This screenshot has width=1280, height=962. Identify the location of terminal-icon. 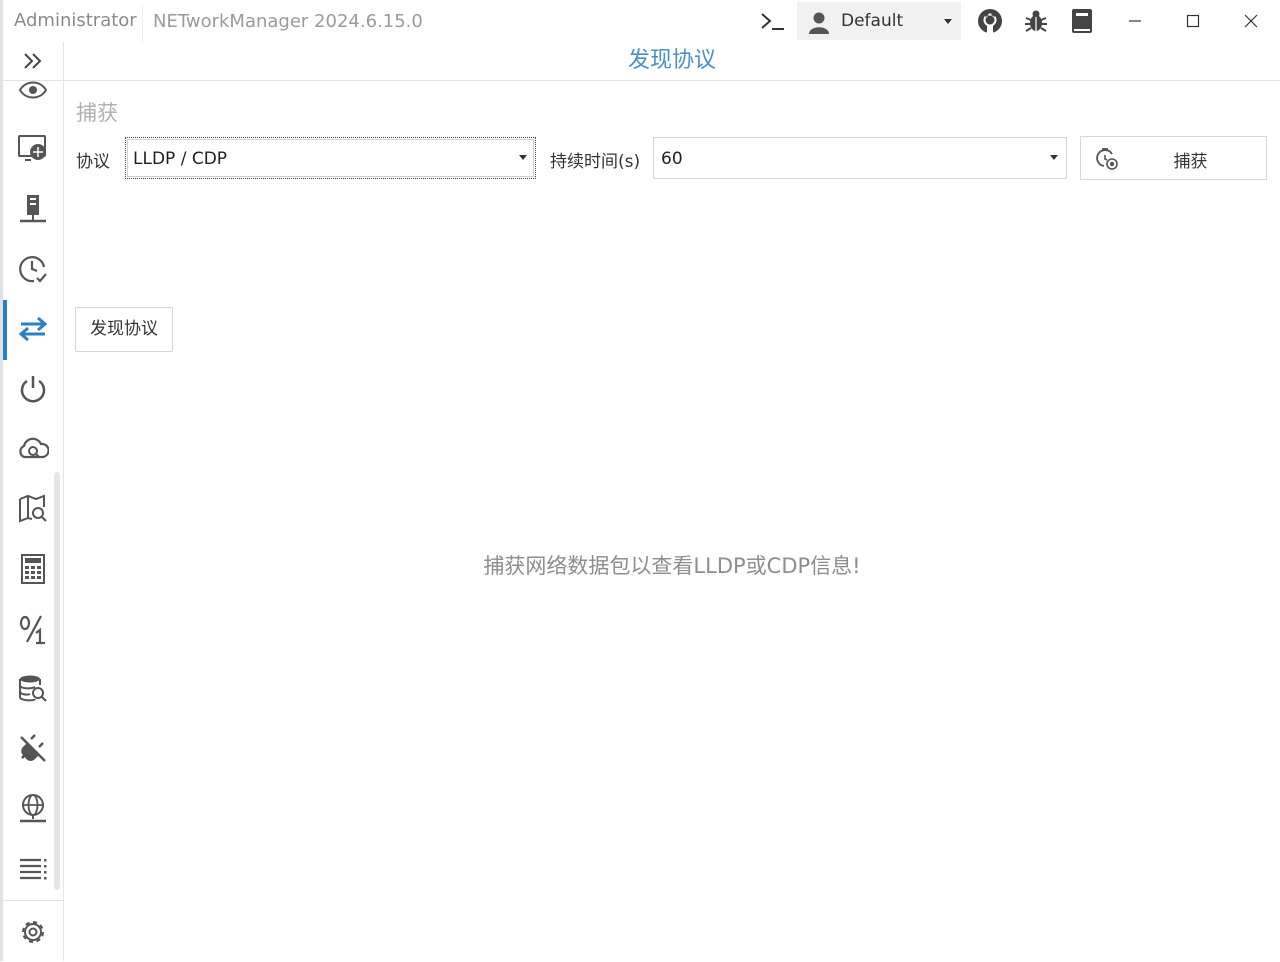
(772, 21).